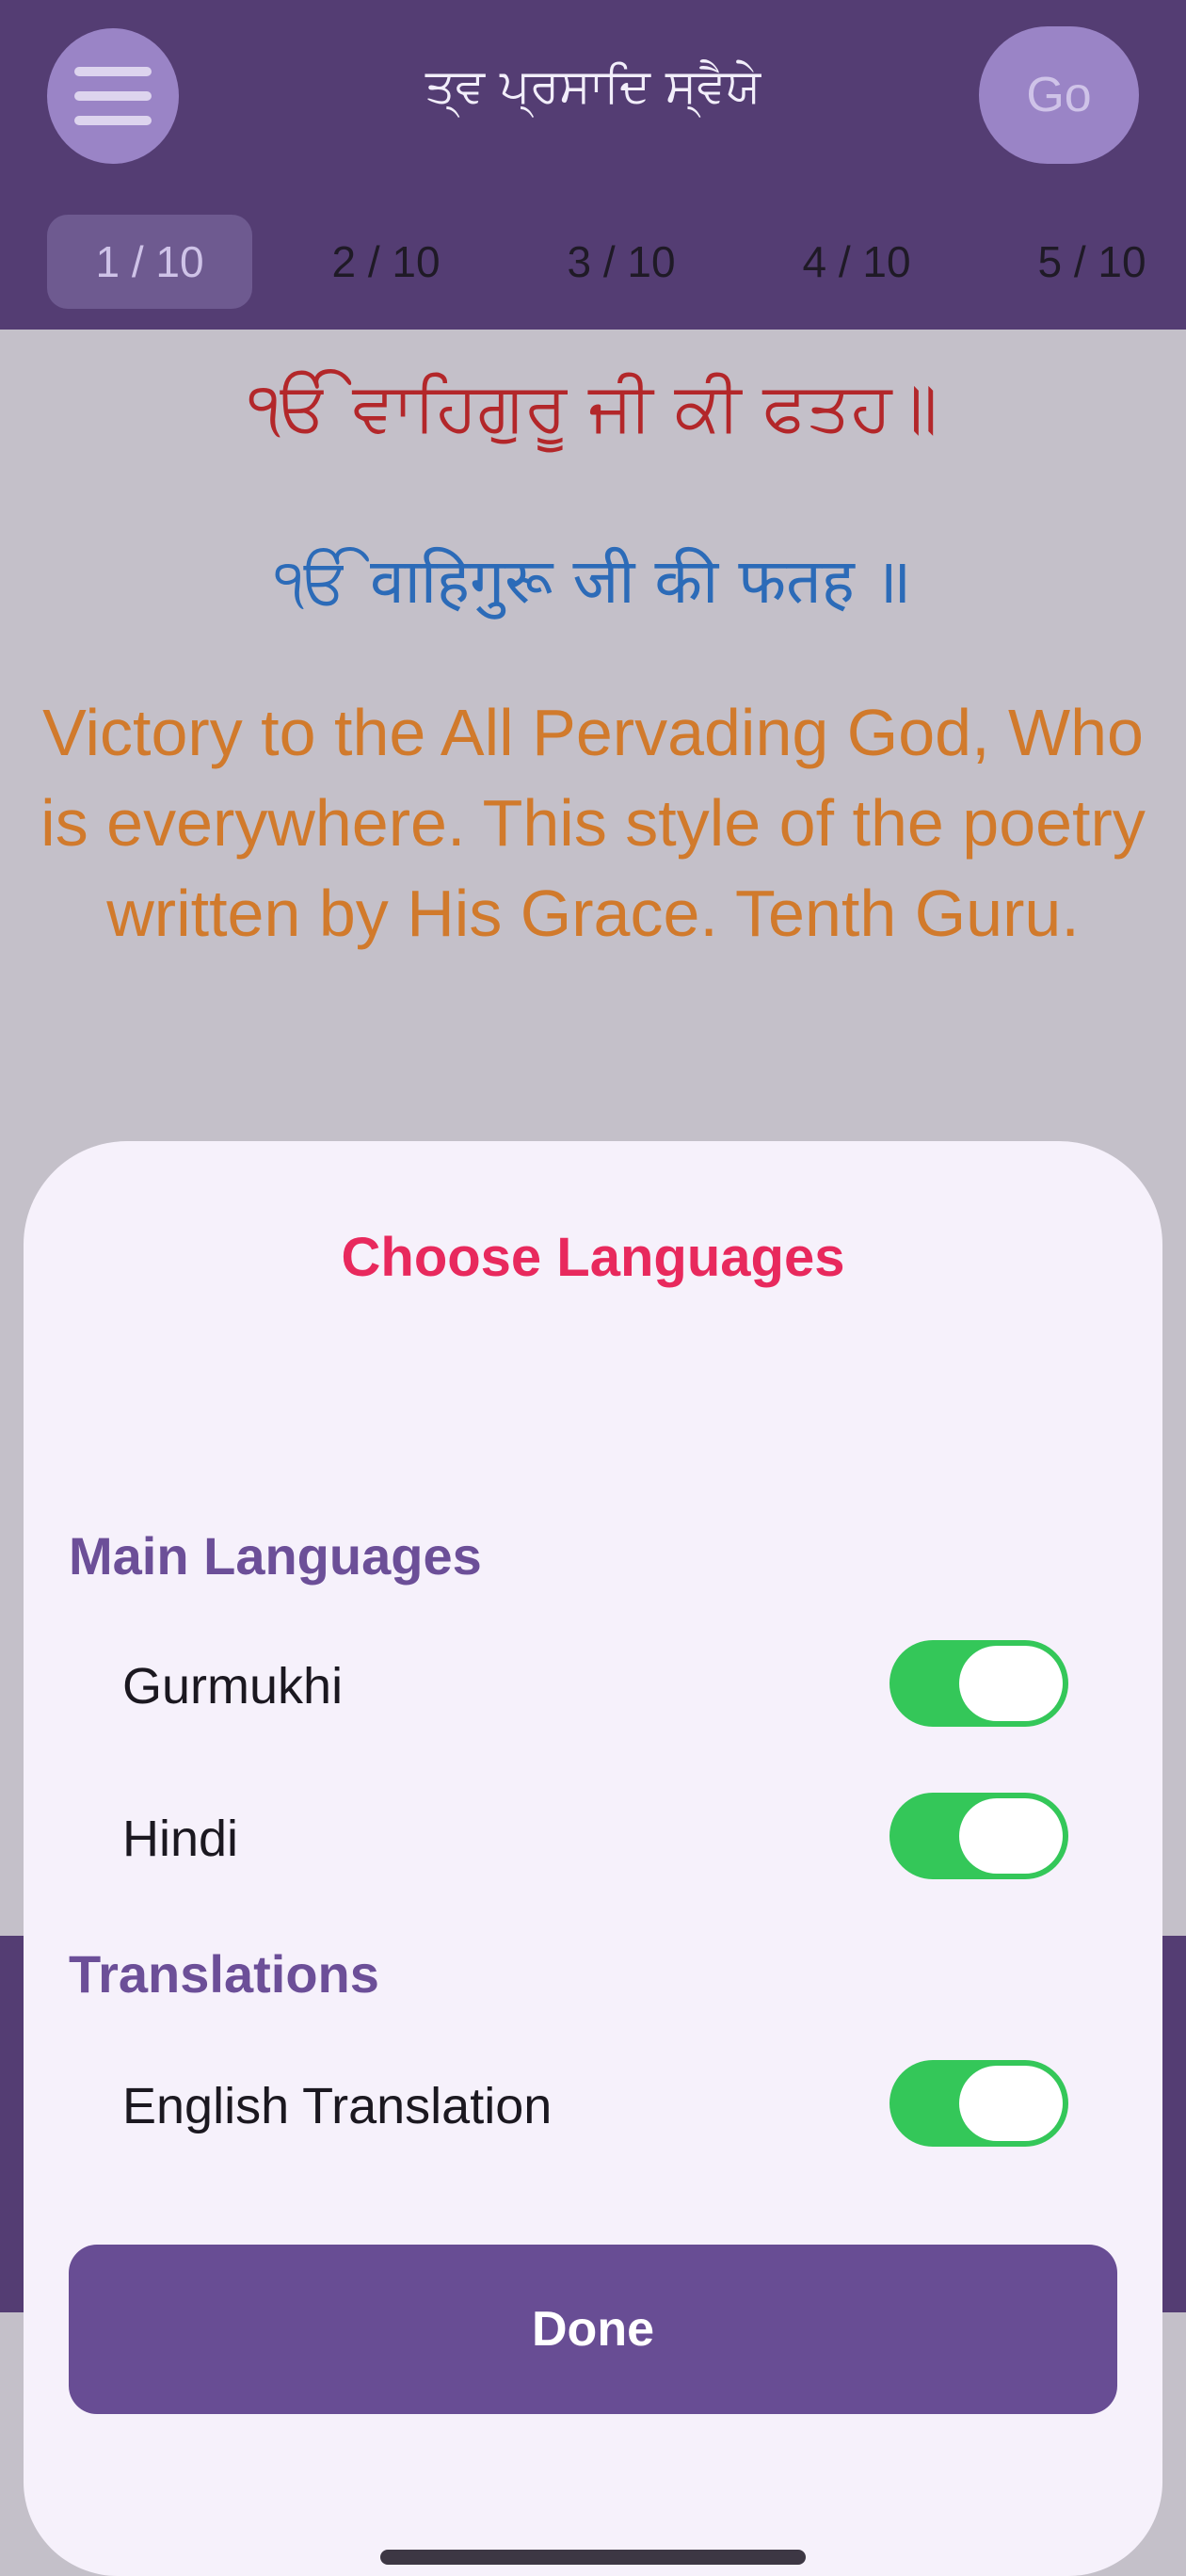 The height and width of the screenshot is (2576, 1186). I want to click on gurmukhi-toggle, so click(979, 1683).